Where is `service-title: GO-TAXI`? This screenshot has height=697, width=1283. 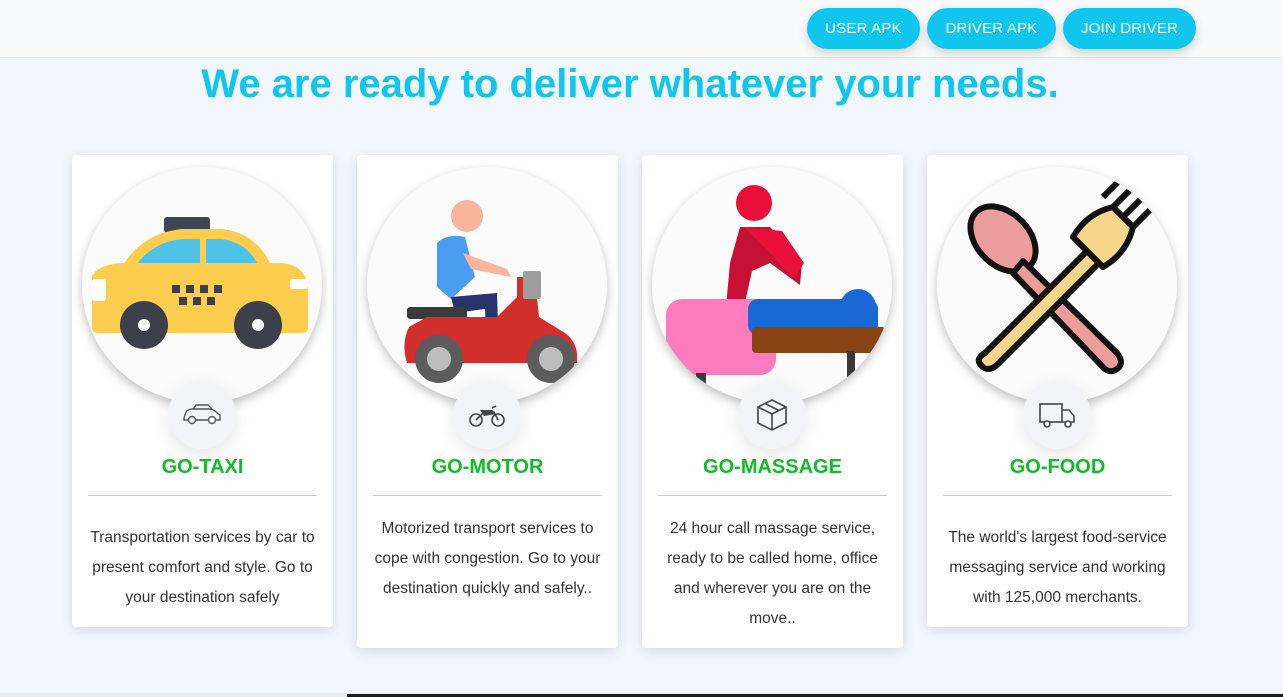 service-title: GO-TAXI is located at coordinates (202, 467).